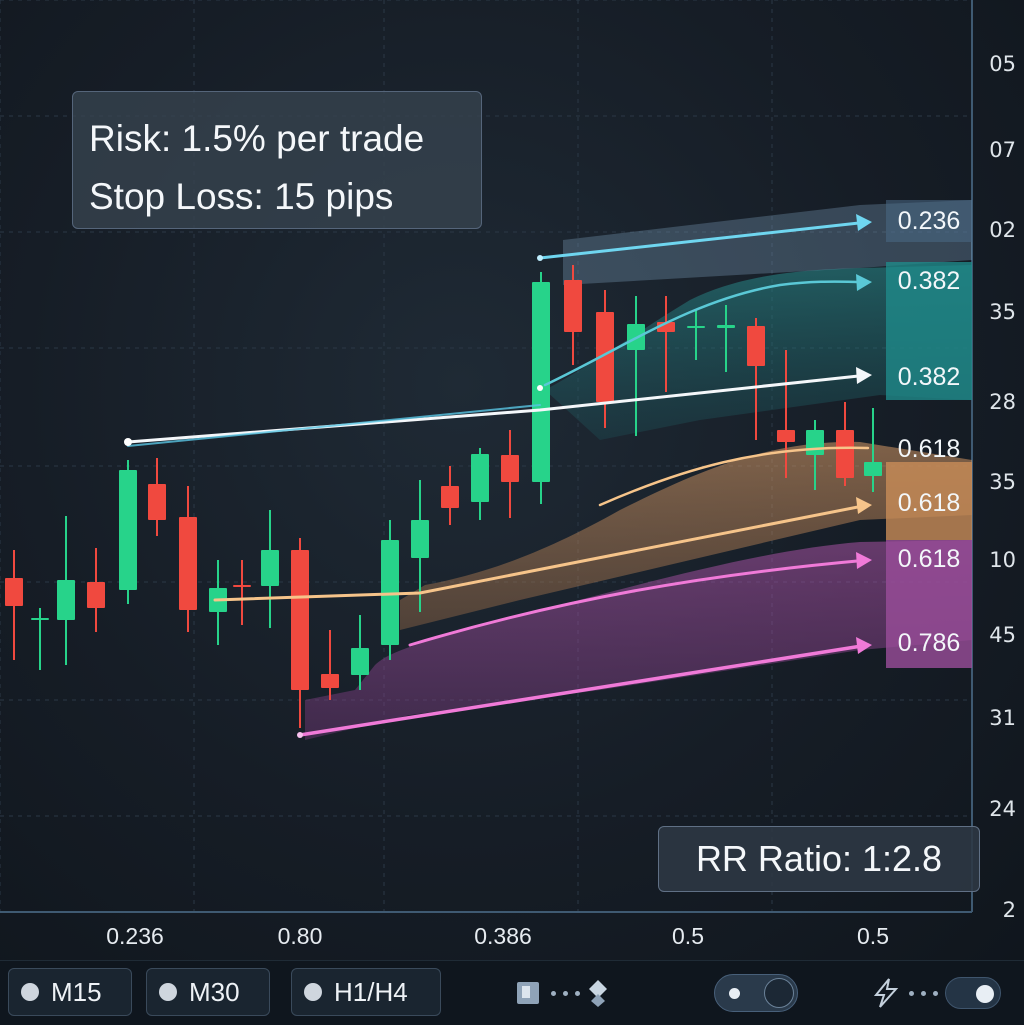 This screenshot has width=1024, height=1025. Describe the element at coordinates (561, 993) in the screenshot. I see `drawing-tools-group` at that location.